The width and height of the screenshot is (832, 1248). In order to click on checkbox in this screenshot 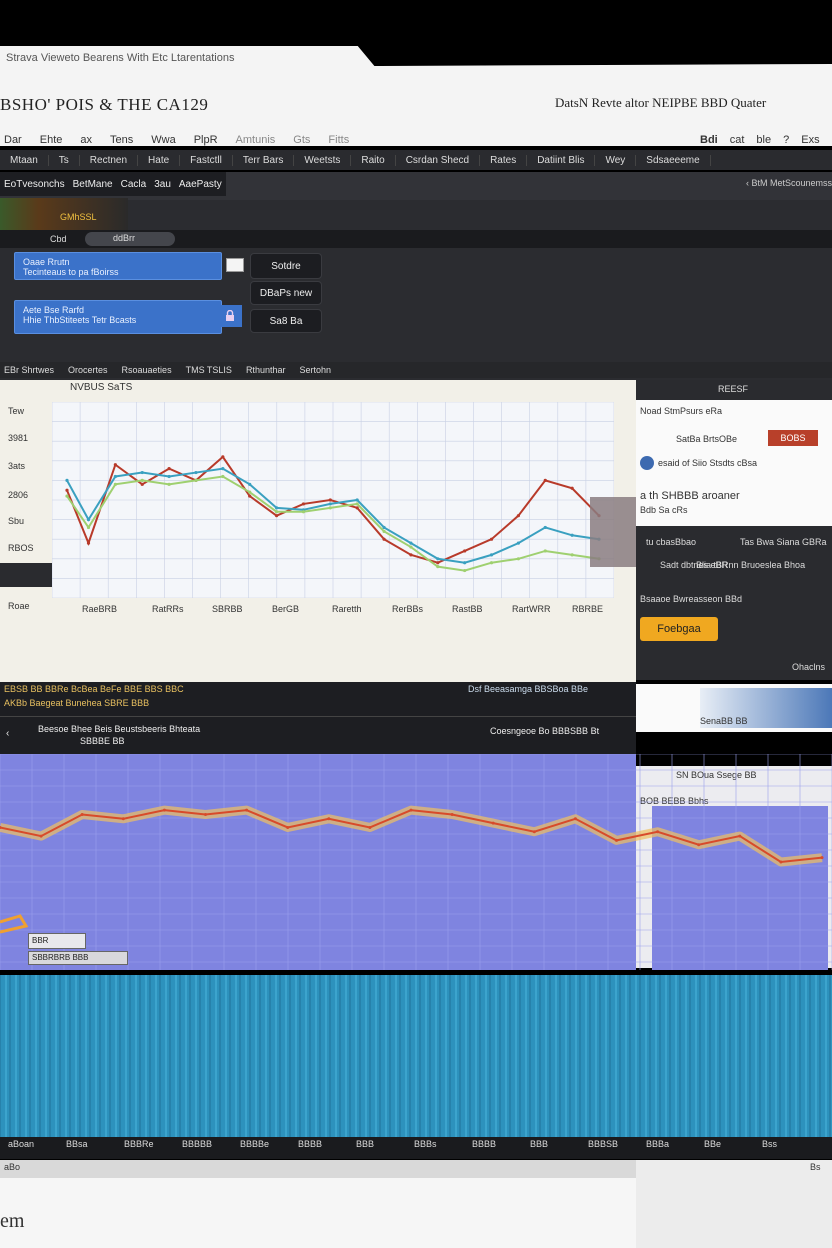, I will do `click(235, 265)`.